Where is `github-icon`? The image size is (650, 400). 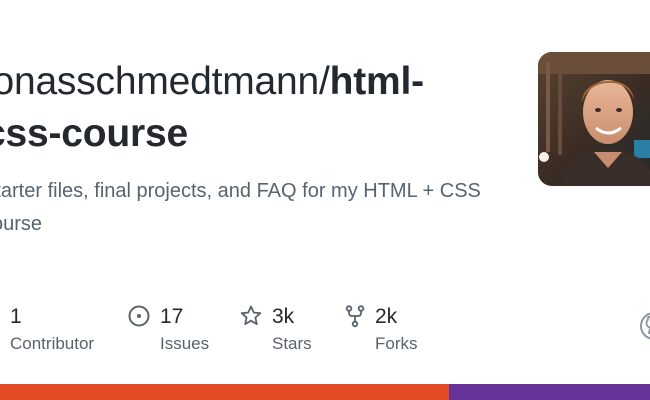
github-icon is located at coordinates (645, 326).